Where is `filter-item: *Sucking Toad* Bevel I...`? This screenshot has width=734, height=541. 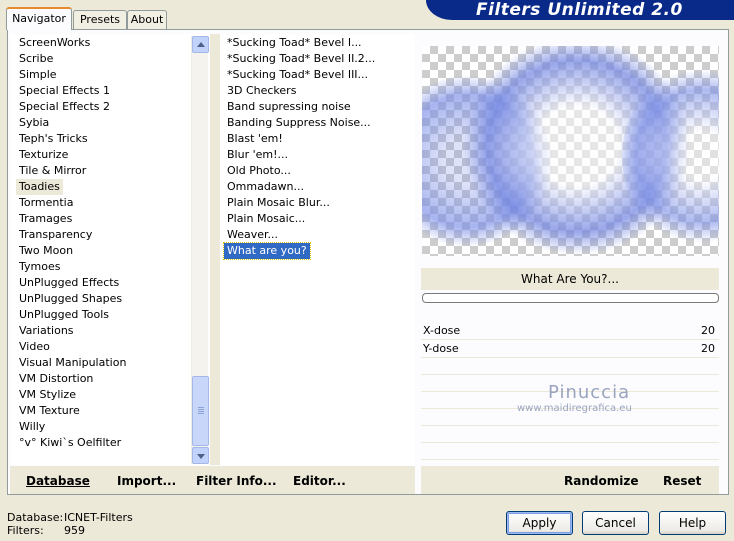
filter-item: *Sucking Toad* Bevel I... is located at coordinates (294, 43).